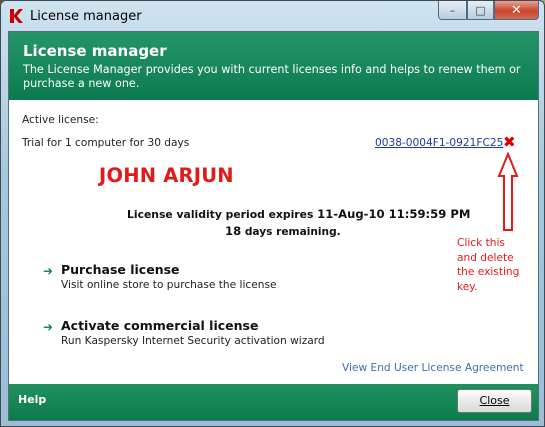 This screenshot has height=427, width=545. I want to click on maximize-icon: □, so click(480, 10).